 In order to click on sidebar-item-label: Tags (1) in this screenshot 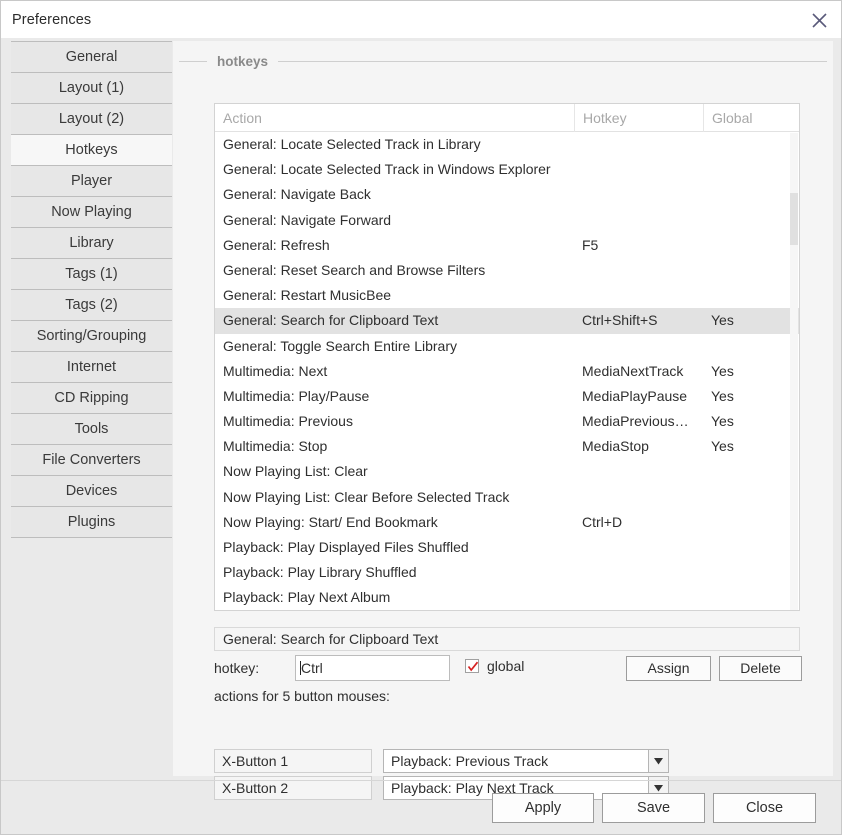, I will do `click(91, 274)`.